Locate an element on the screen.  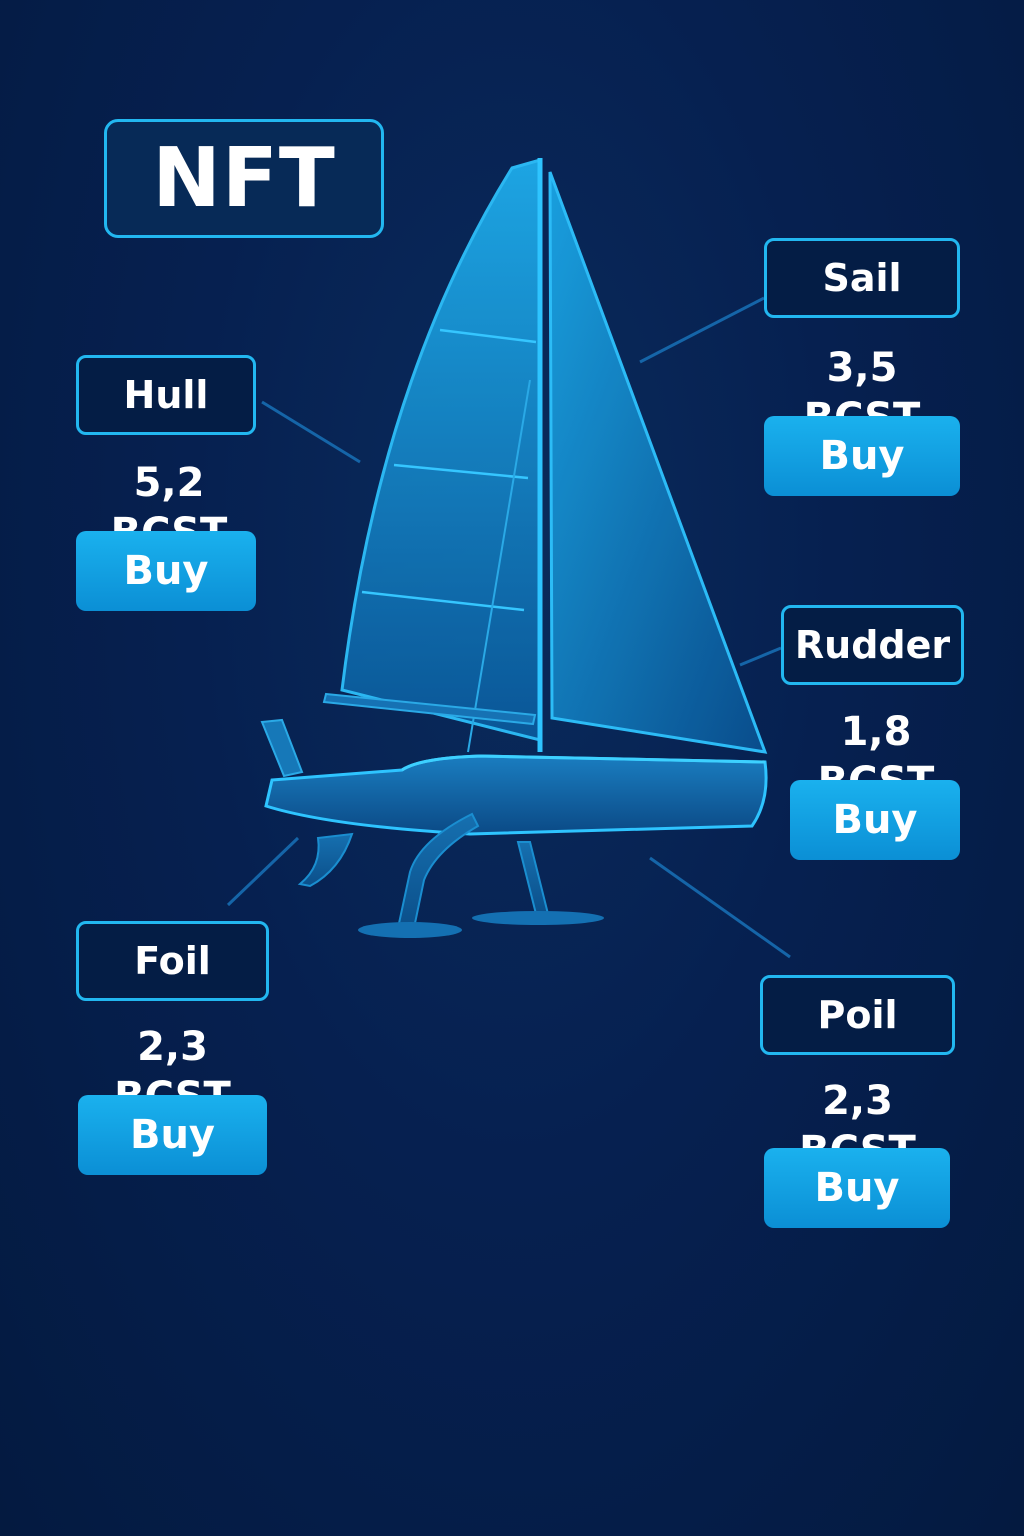
hull-connector-line is located at coordinates (311, 432).